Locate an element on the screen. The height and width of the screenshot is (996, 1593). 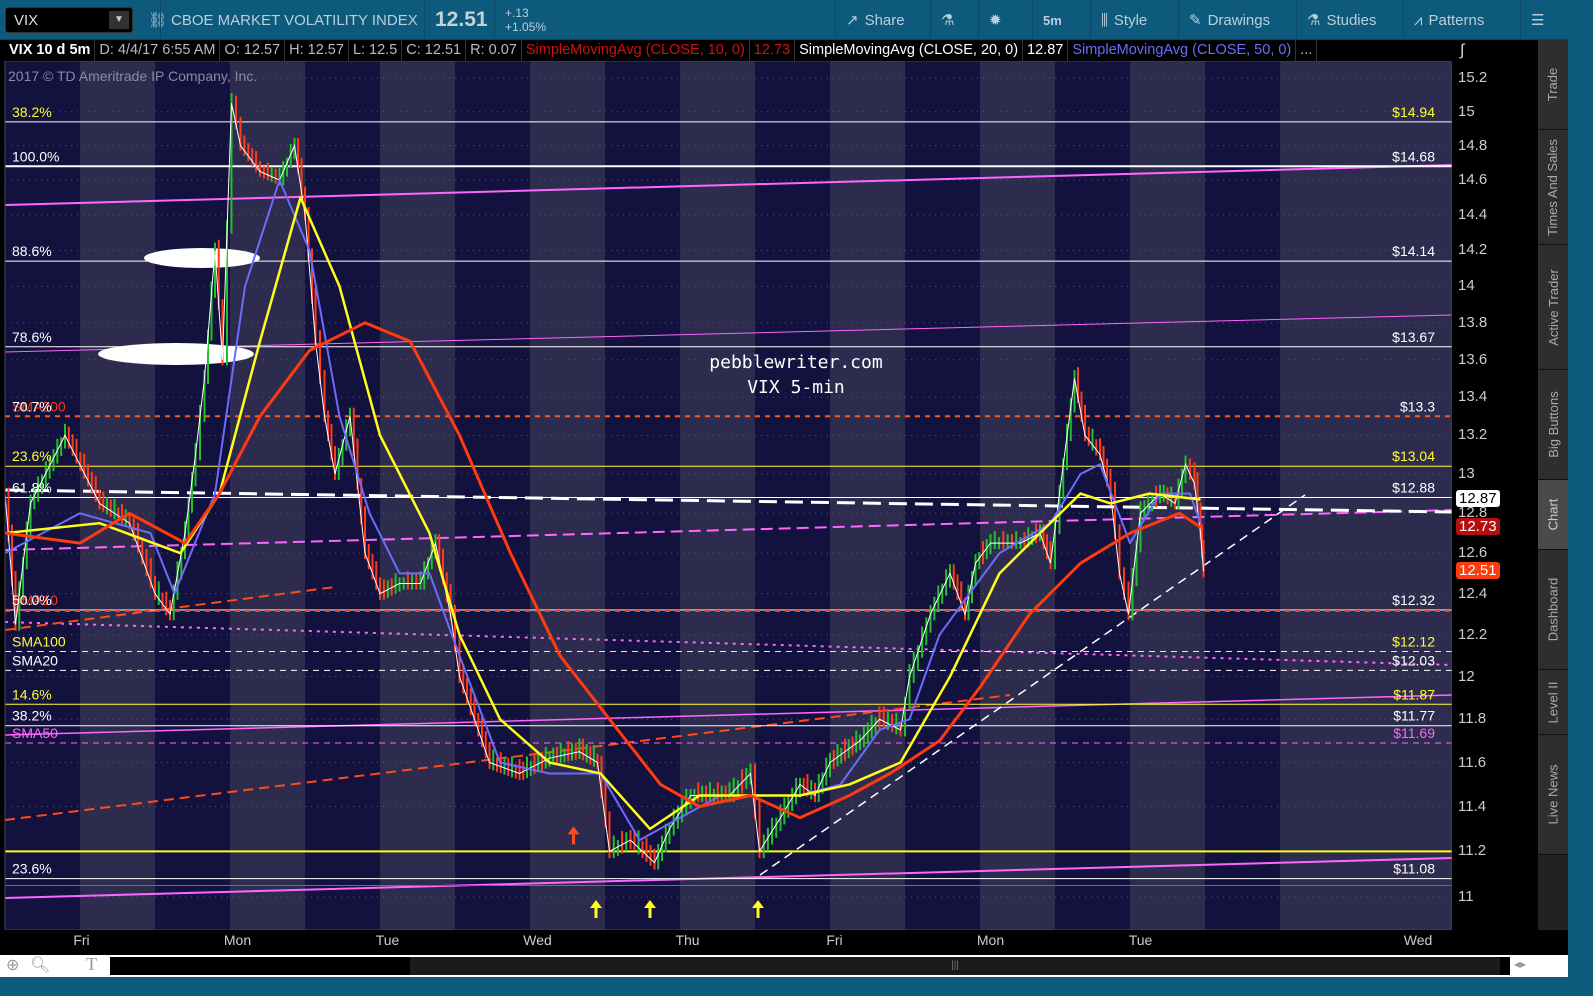
level-right-label: $12.32 is located at coordinates (1413, 600).